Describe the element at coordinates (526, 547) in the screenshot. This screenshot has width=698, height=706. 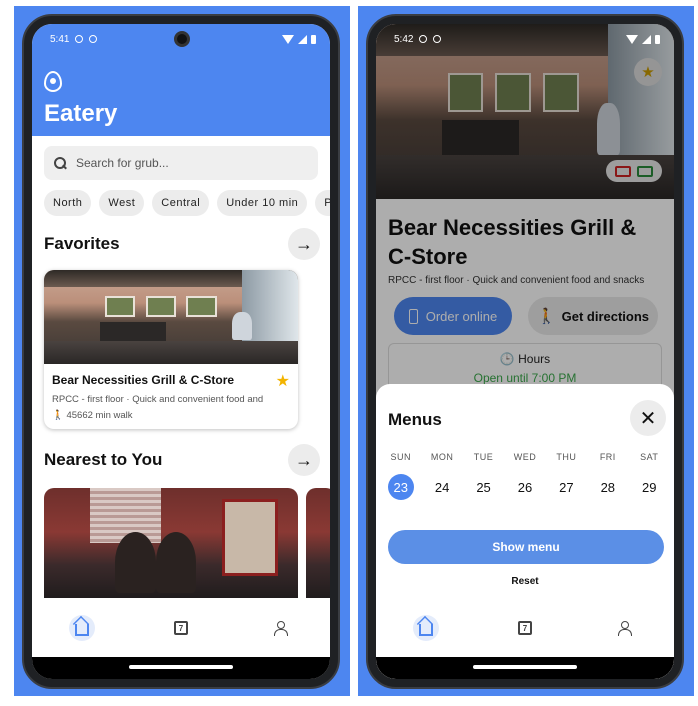
I see `show-menu-button: Show menu` at that location.